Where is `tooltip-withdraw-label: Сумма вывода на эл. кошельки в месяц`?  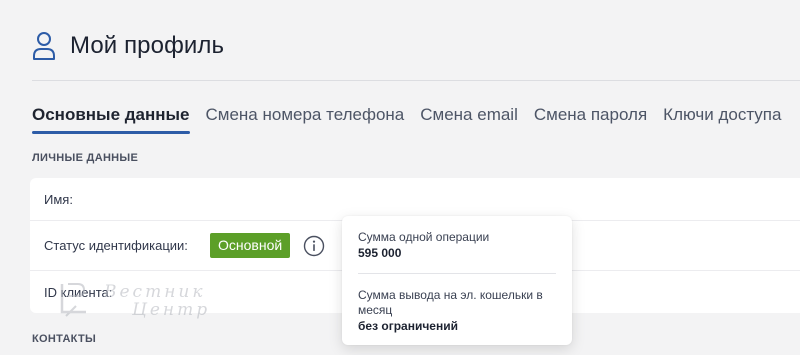 tooltip-withdraw-label: Сумма вывода на эл. кошельки в месяц is located at coordinates (450, 302).